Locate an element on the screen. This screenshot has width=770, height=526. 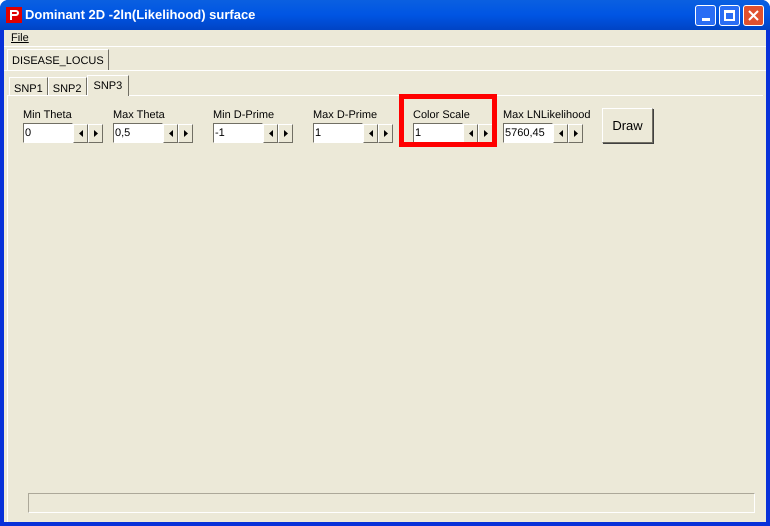
field-label: Color Scale is located at coordinates (442, 115).